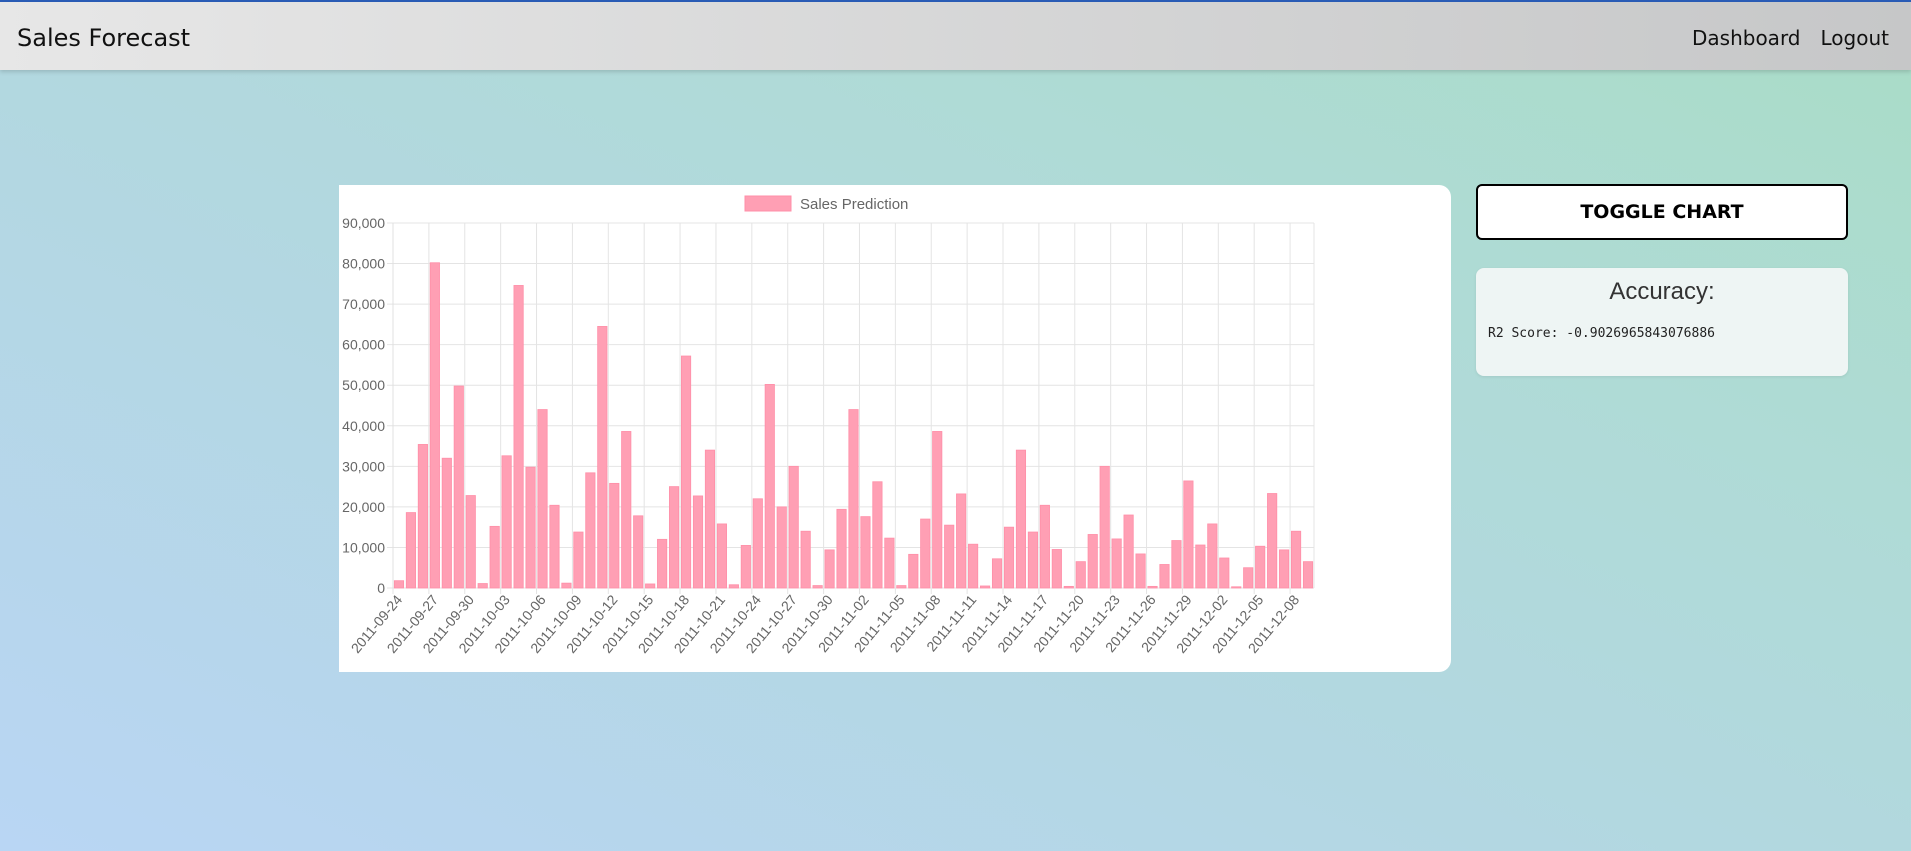  Describe the element at coordinates (1662, 212) in the screenshot. I see `toggle-chart-button: TOGGLE CHART` at that location.